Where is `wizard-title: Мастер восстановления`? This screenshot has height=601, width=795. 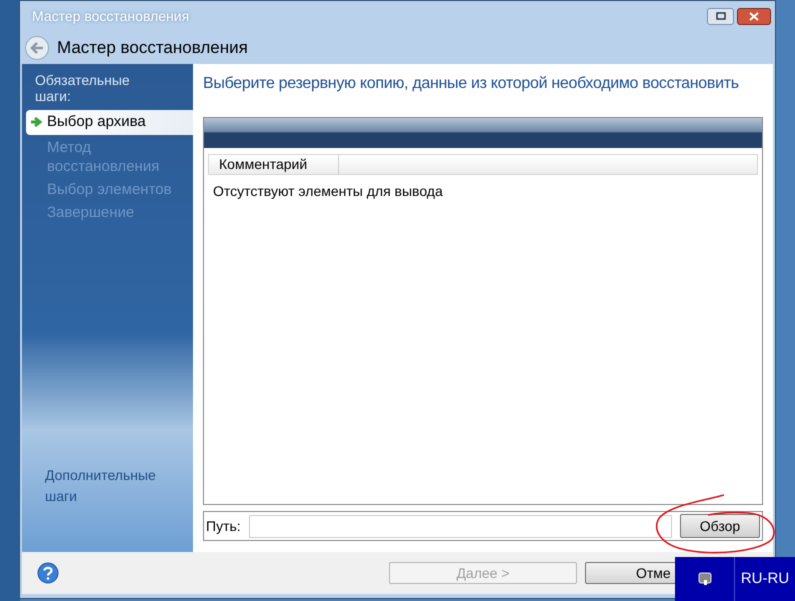
wizard-title: Мастер восстановления is located at coordinates (152, 47).